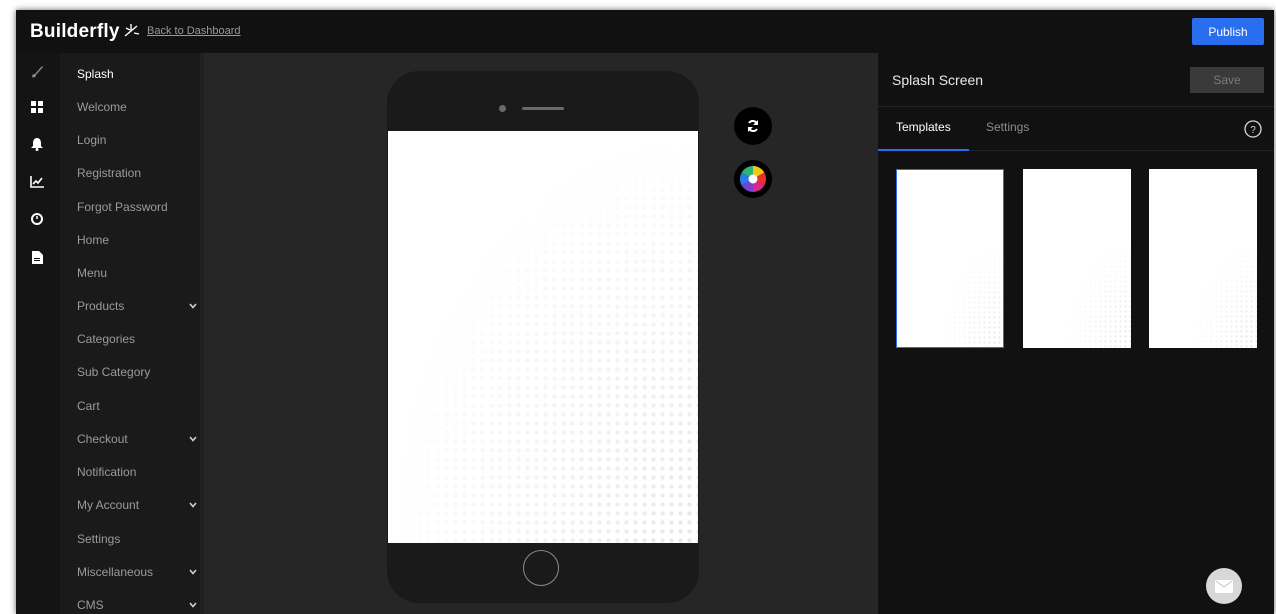 The width and height of the screenshot is (1276, 614). Describe the element at coordinates (137, 140) in the screenshot. I see `nav-item-login: Login` at that location.